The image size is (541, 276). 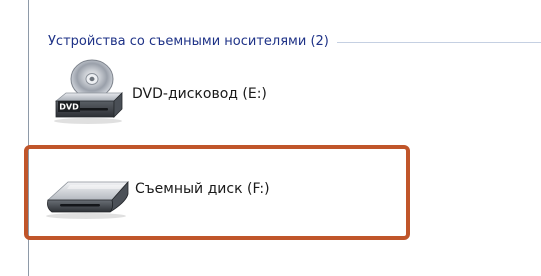 I want to click on dvd-badge-text: DVD, so click(x=69, y=107).